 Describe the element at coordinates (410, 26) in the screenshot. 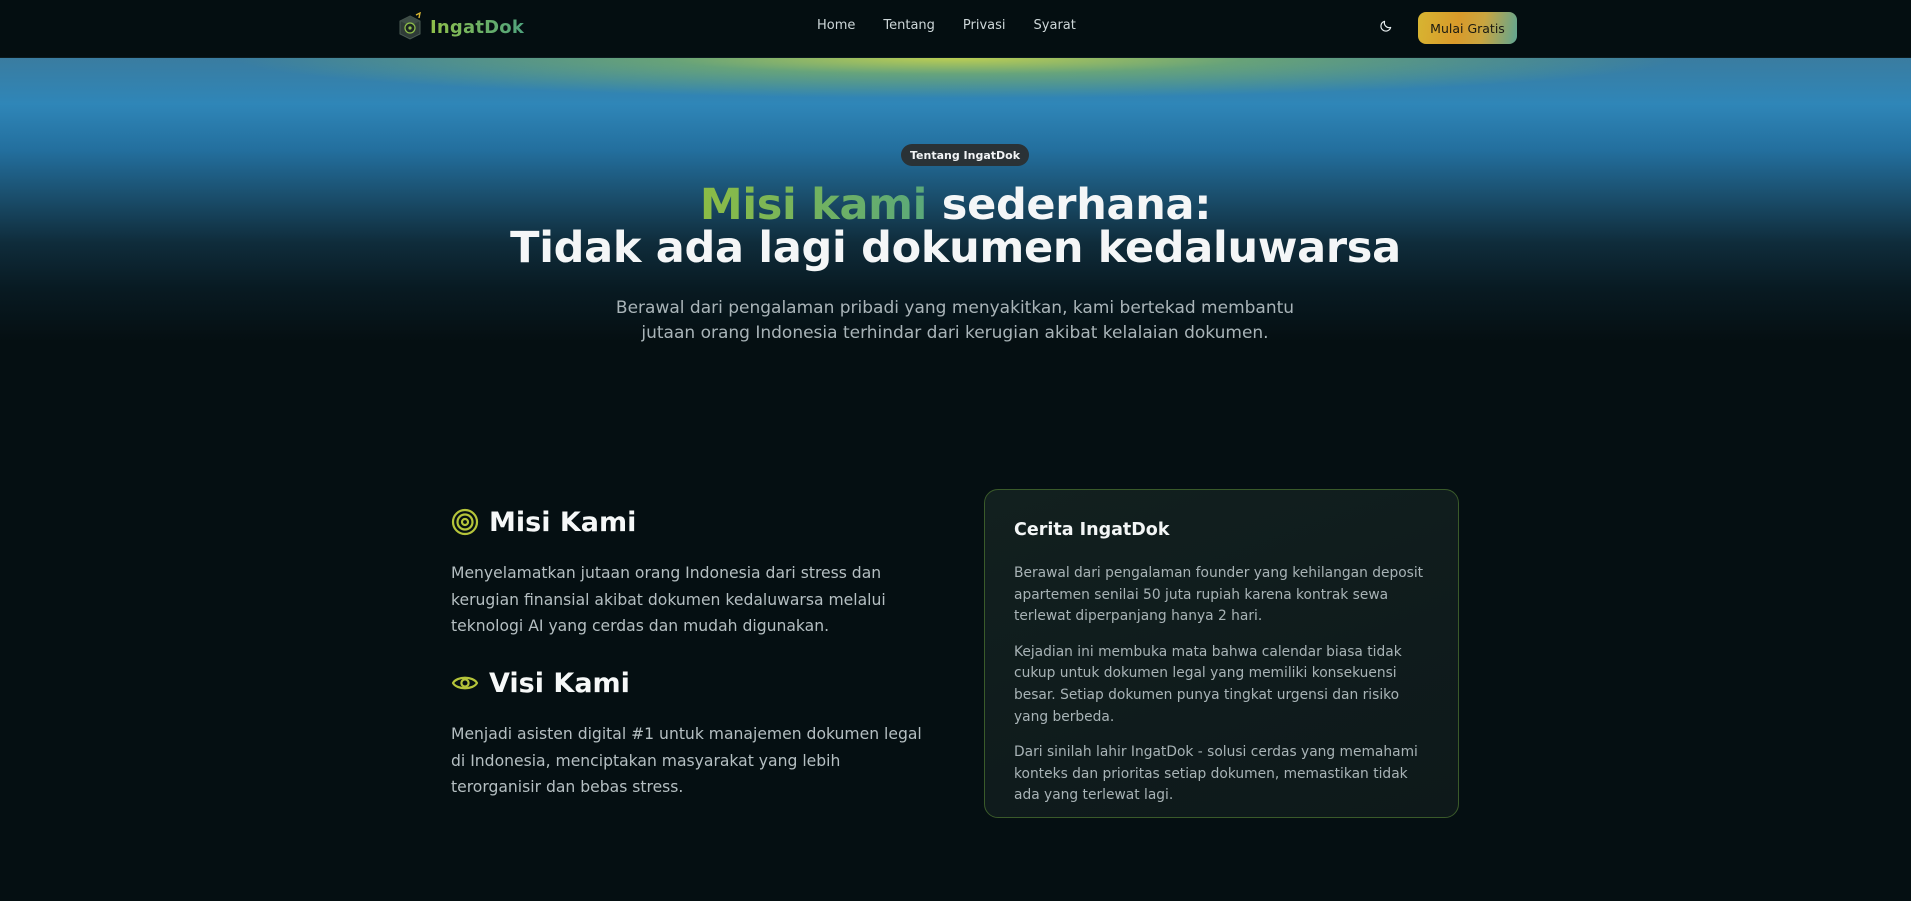

I see `brand-logo-icon` at that location.